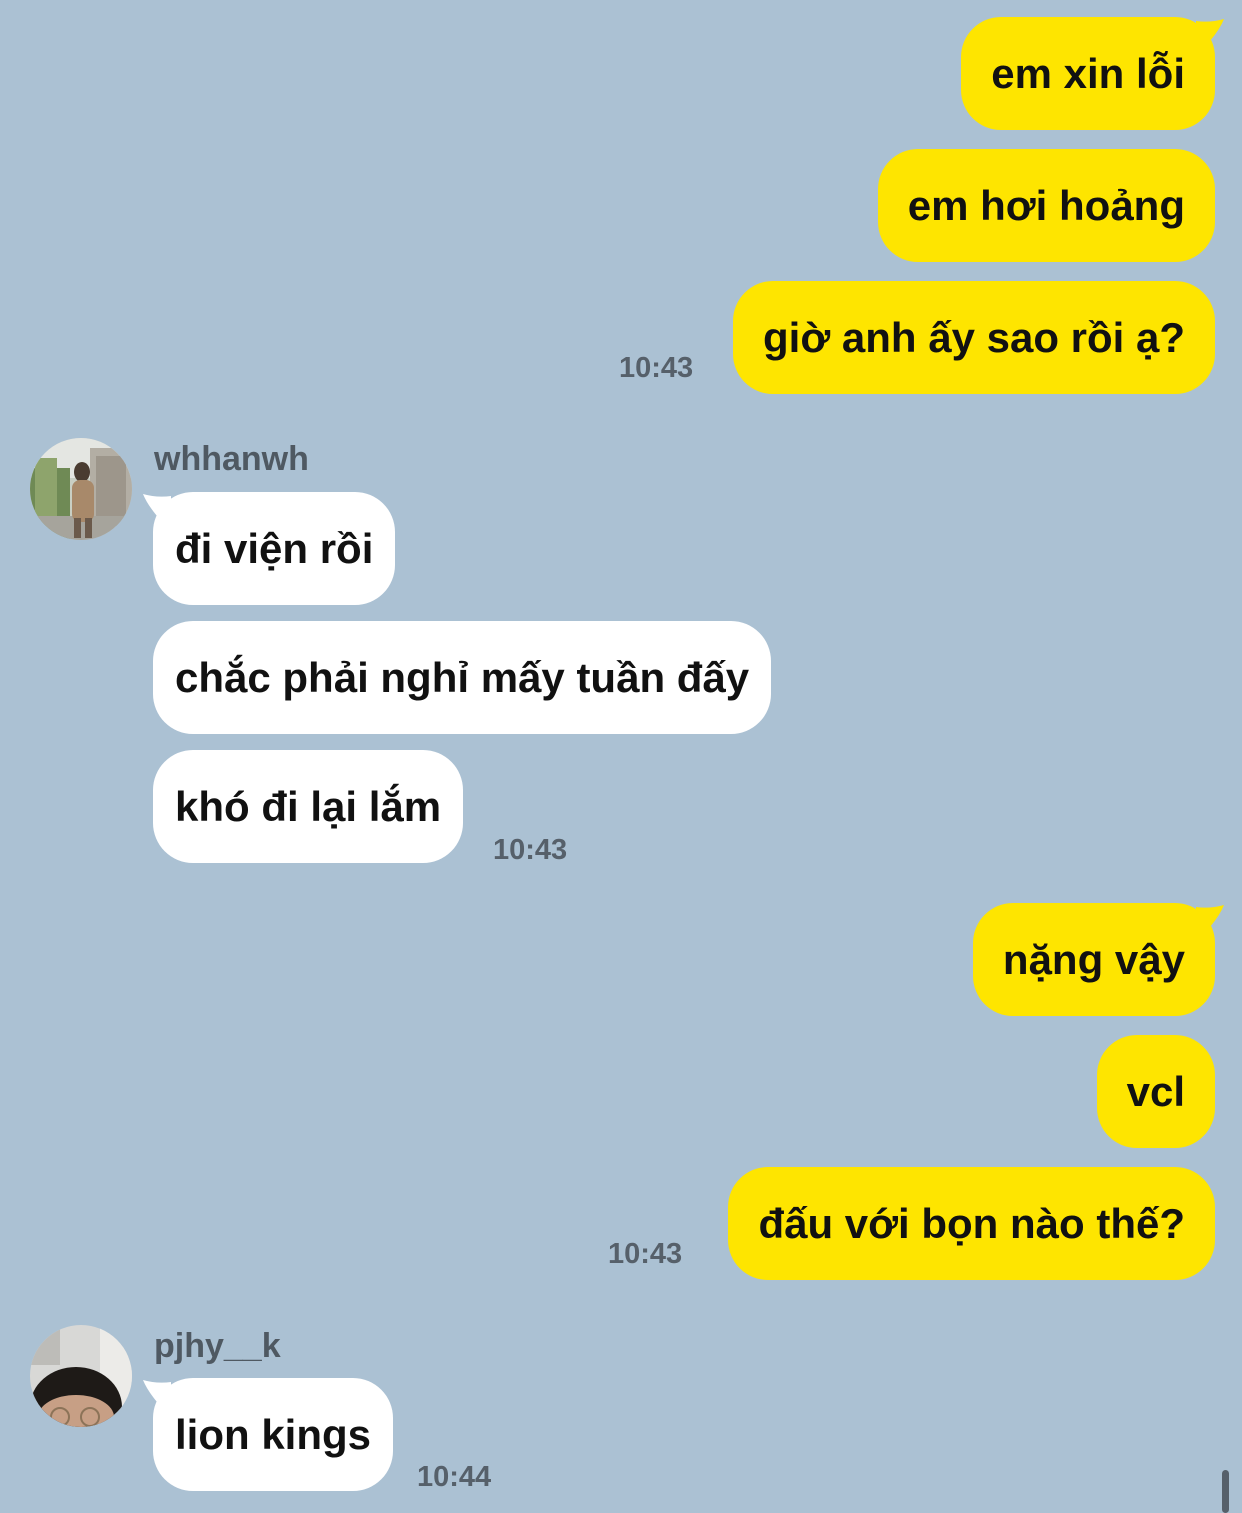 This screenshot has width=1242, height=1513. I want to click on outgoing-message: em hơi hoảng, so click(1046, 205).